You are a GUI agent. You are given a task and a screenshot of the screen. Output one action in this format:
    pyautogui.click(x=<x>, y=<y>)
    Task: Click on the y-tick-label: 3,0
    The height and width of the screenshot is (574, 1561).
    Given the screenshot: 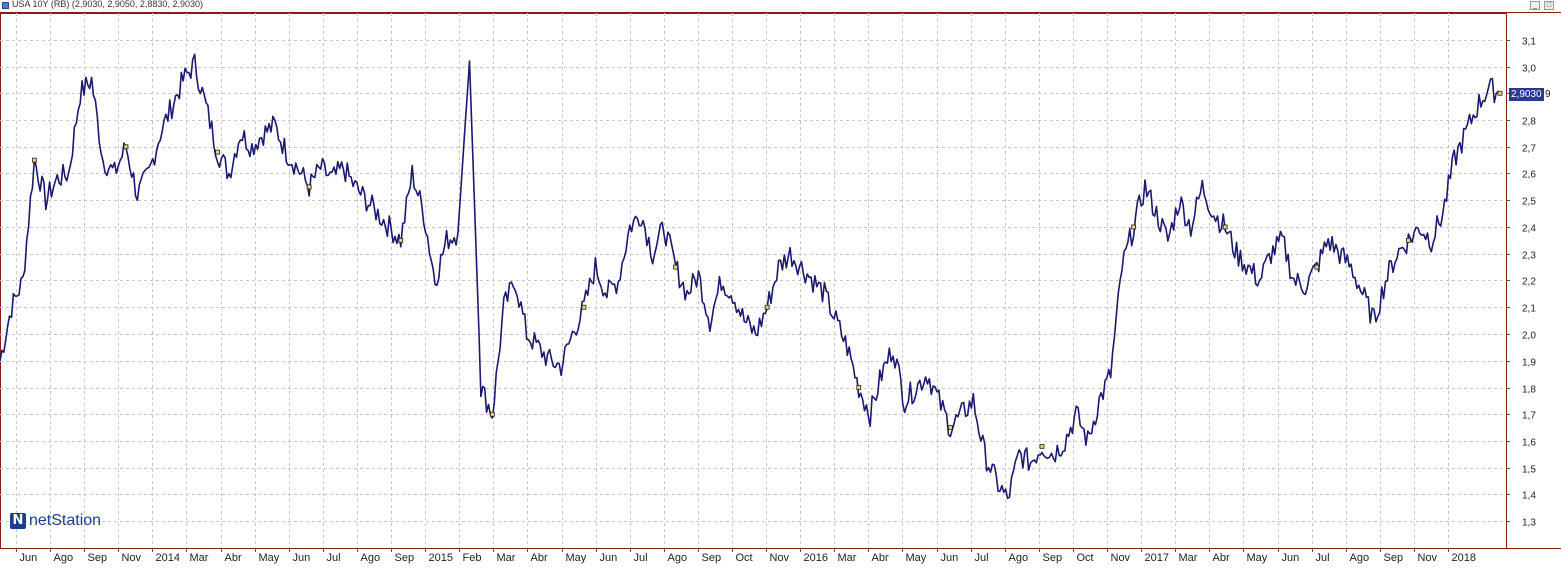 What is the action you would take?
    pyautogui.click(x=1529, y=69)
    